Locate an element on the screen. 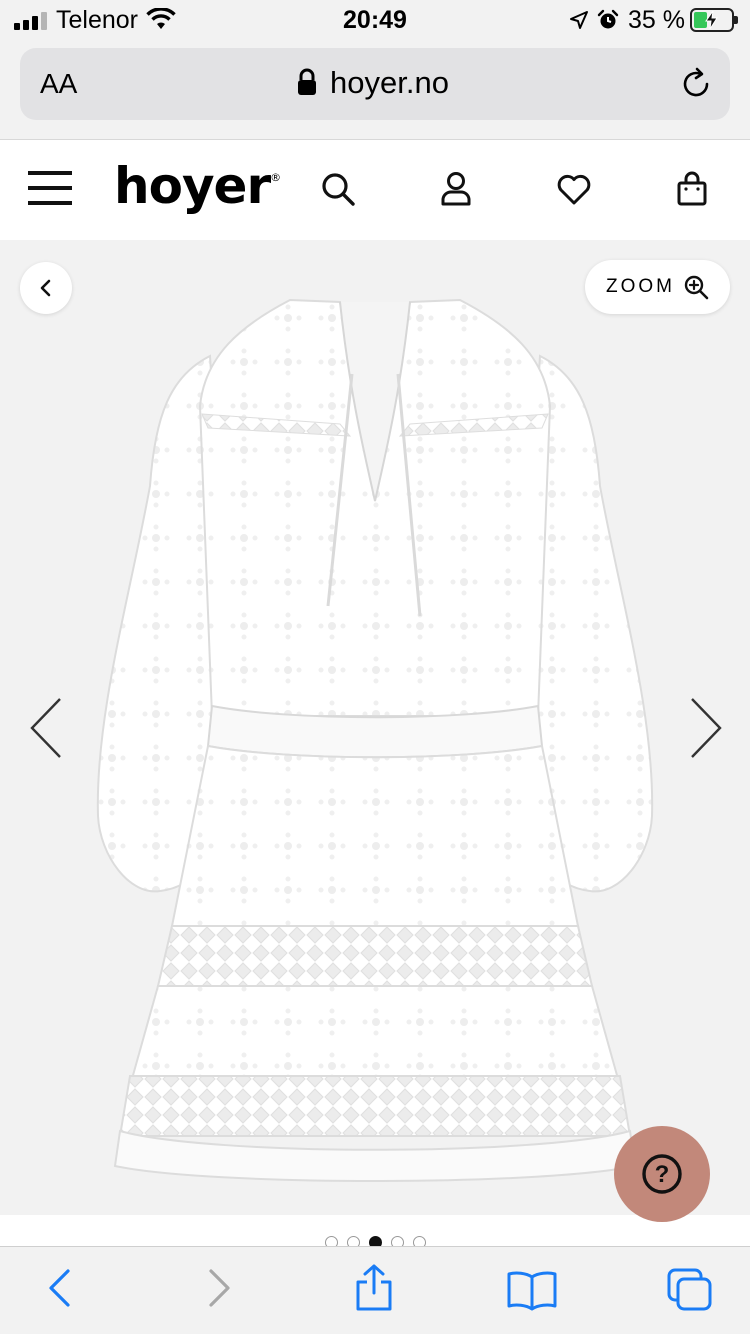  back-chevron-icon is located at coordinates (45, 288).